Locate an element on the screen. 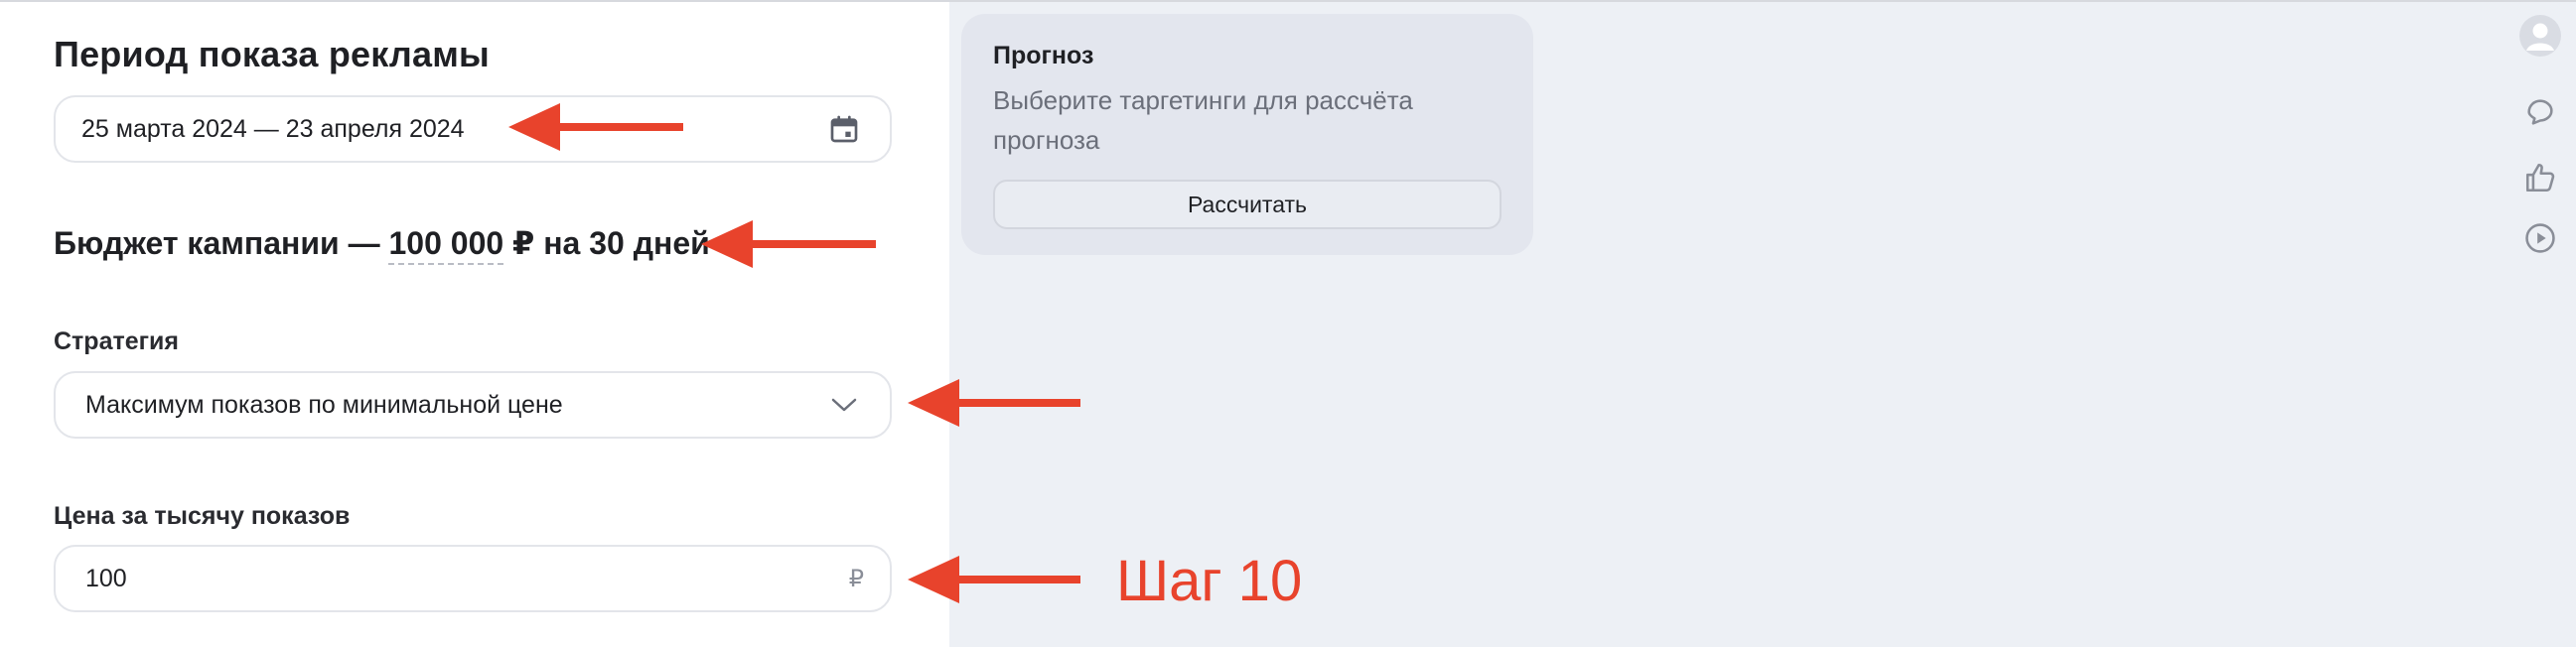  chevron-down-icon is located at coordinates (844, 405).